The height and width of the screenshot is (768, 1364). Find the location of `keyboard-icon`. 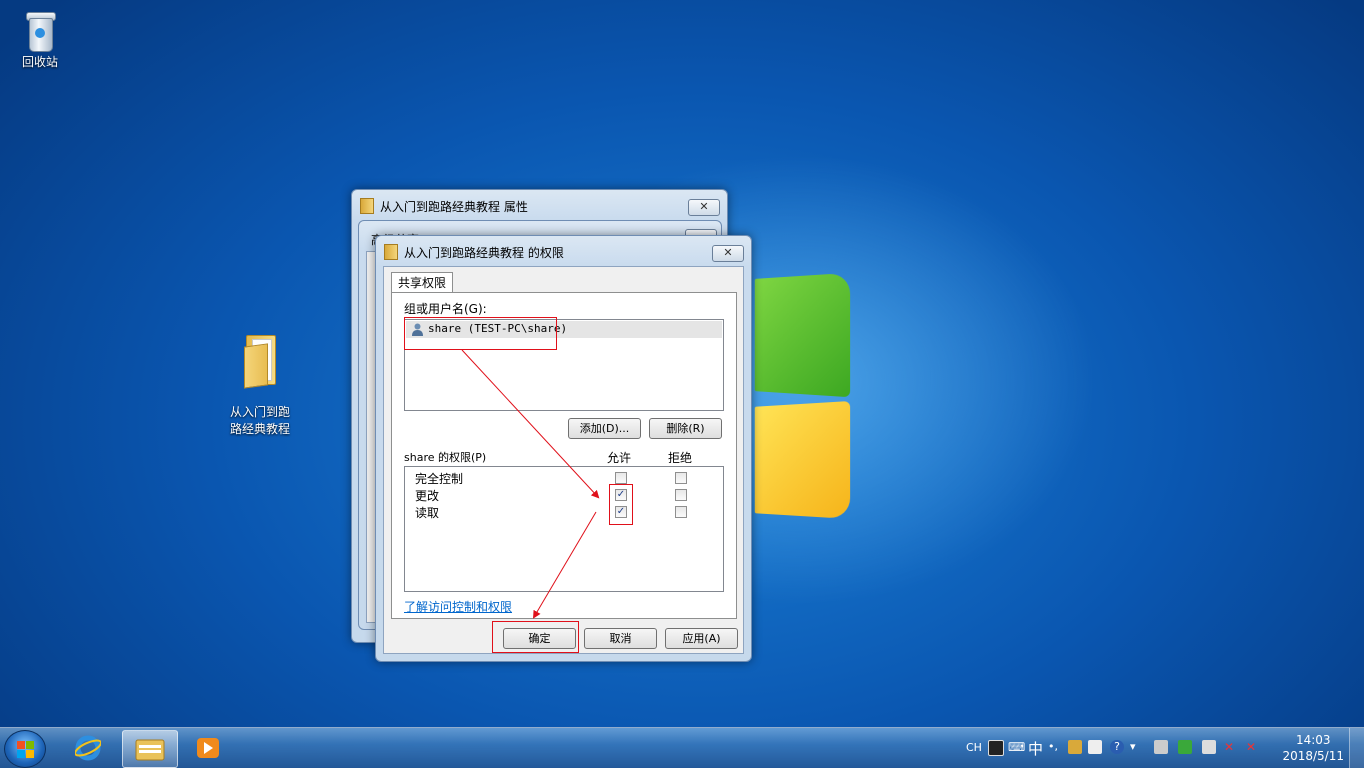

keyboard-icon is located at coordinates (996, 748).